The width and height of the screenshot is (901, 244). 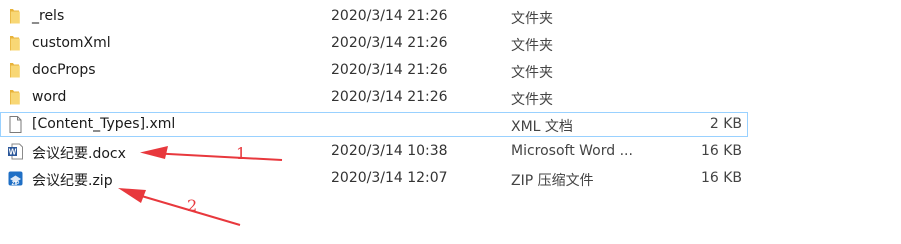 What do you see at coordinates (49, 97) in the screenshot?
I see `file-name: word` at bounding box center [49, 97].